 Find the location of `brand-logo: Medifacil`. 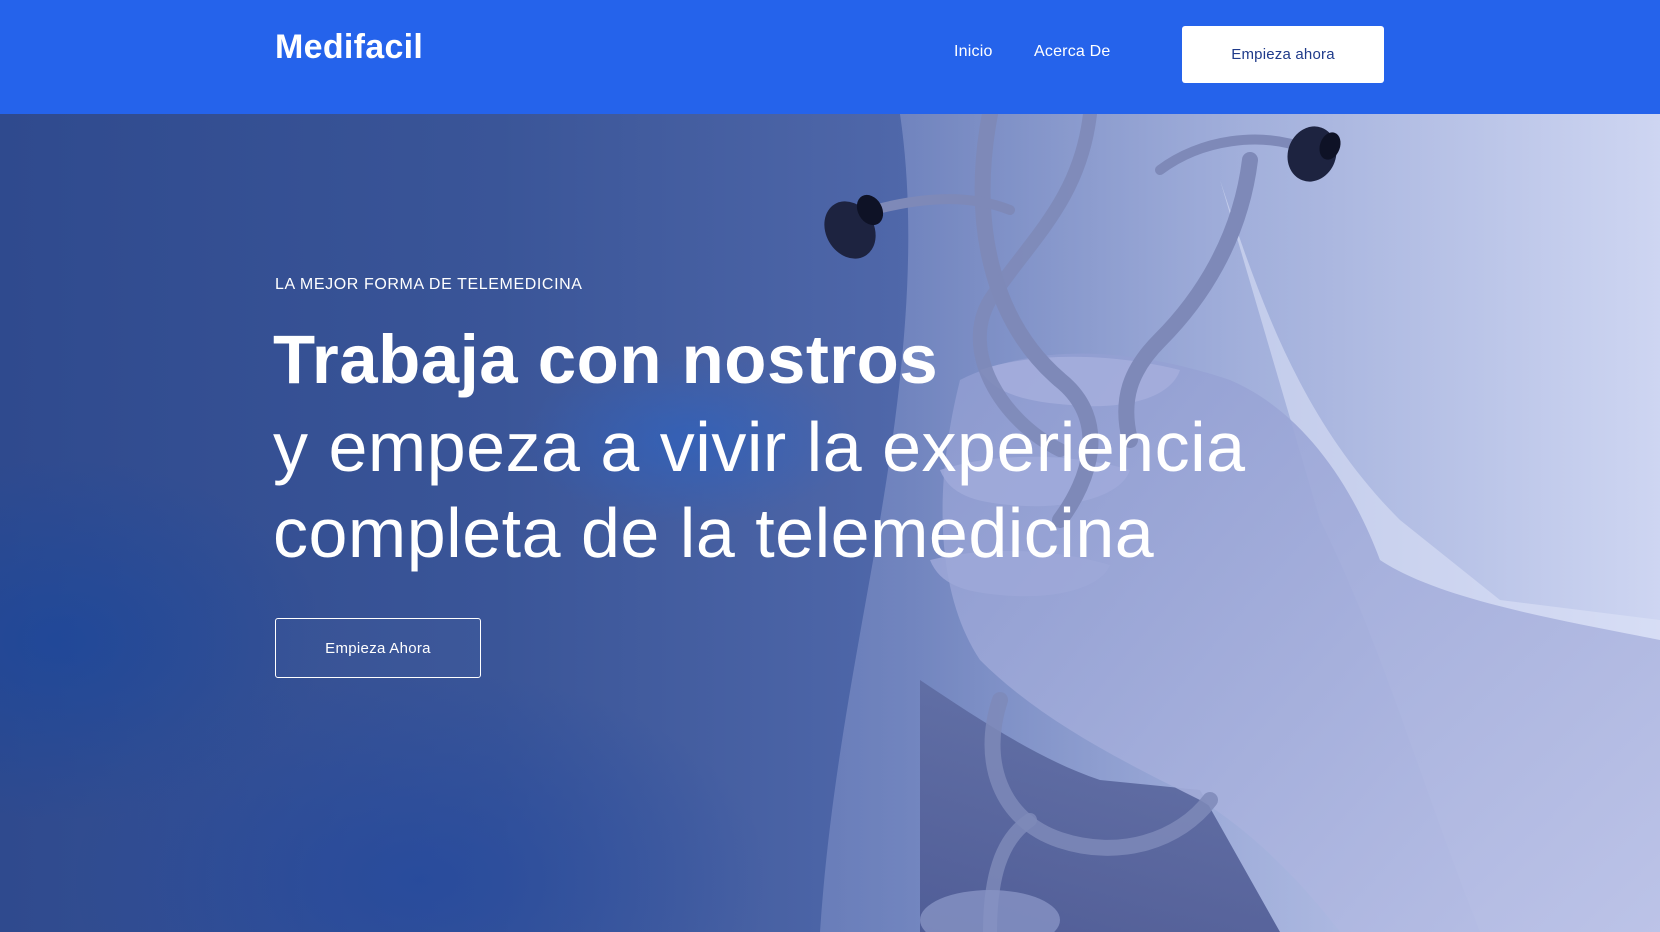

brand-logo: Medifacil is located at coordinates (349, 47).